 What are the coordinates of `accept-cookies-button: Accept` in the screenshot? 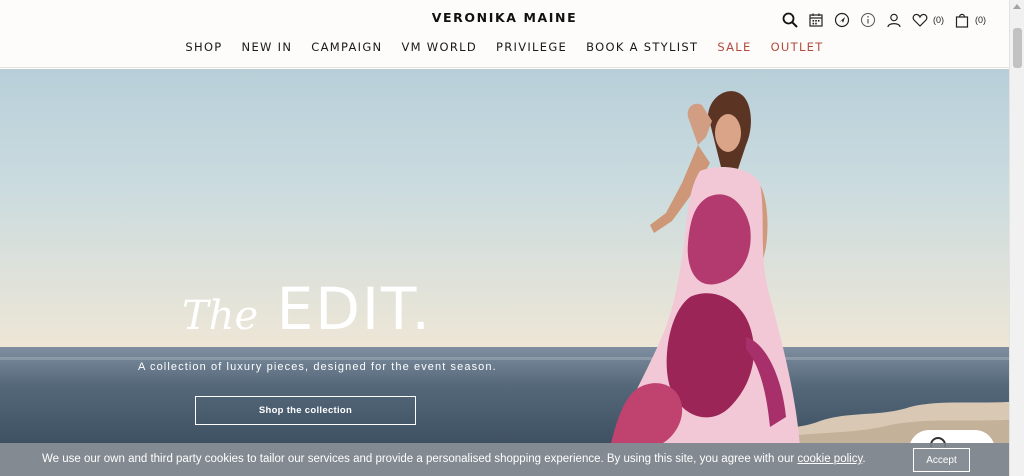 It's located at (941, 460).